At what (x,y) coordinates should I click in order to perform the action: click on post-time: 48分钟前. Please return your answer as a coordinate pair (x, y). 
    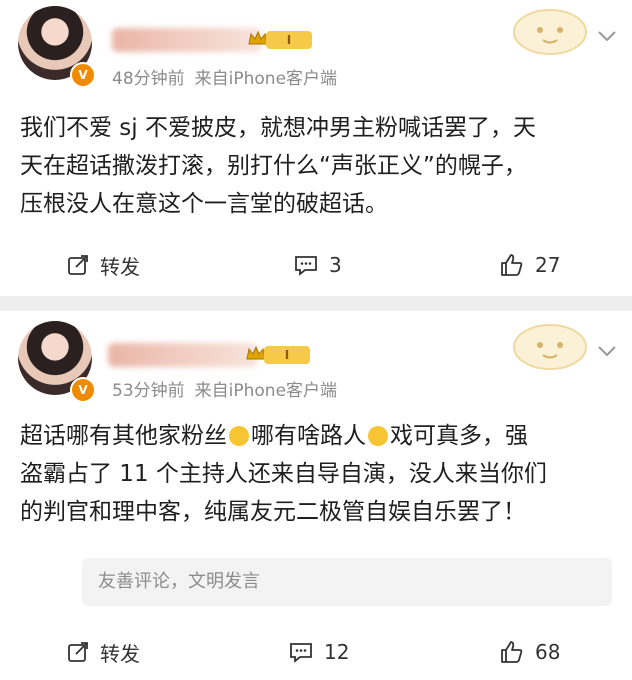
    Looking at the image, I should click on (148, 79).